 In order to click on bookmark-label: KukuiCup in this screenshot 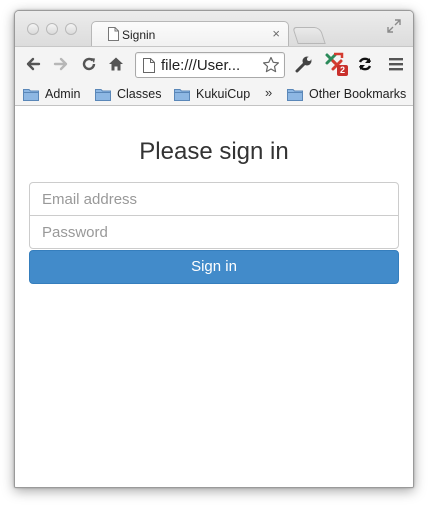, I will do `click(223, 94)`.